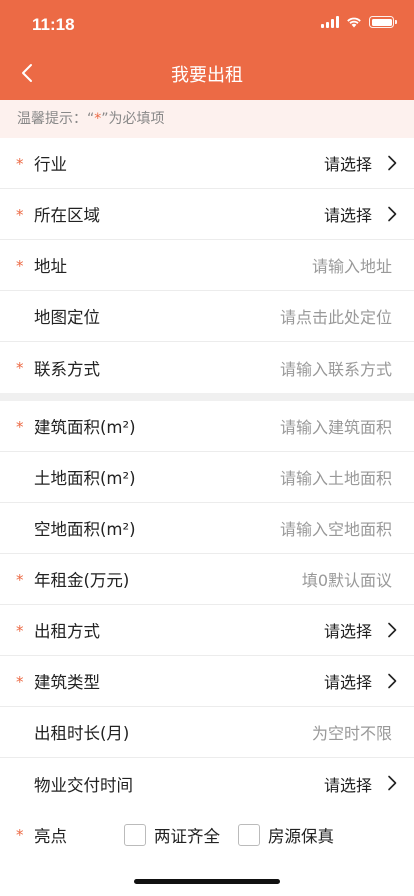  Describe the element at coordinates (347, 579) in the screenshot. I see `text-input: 填0默认面议` at that location.